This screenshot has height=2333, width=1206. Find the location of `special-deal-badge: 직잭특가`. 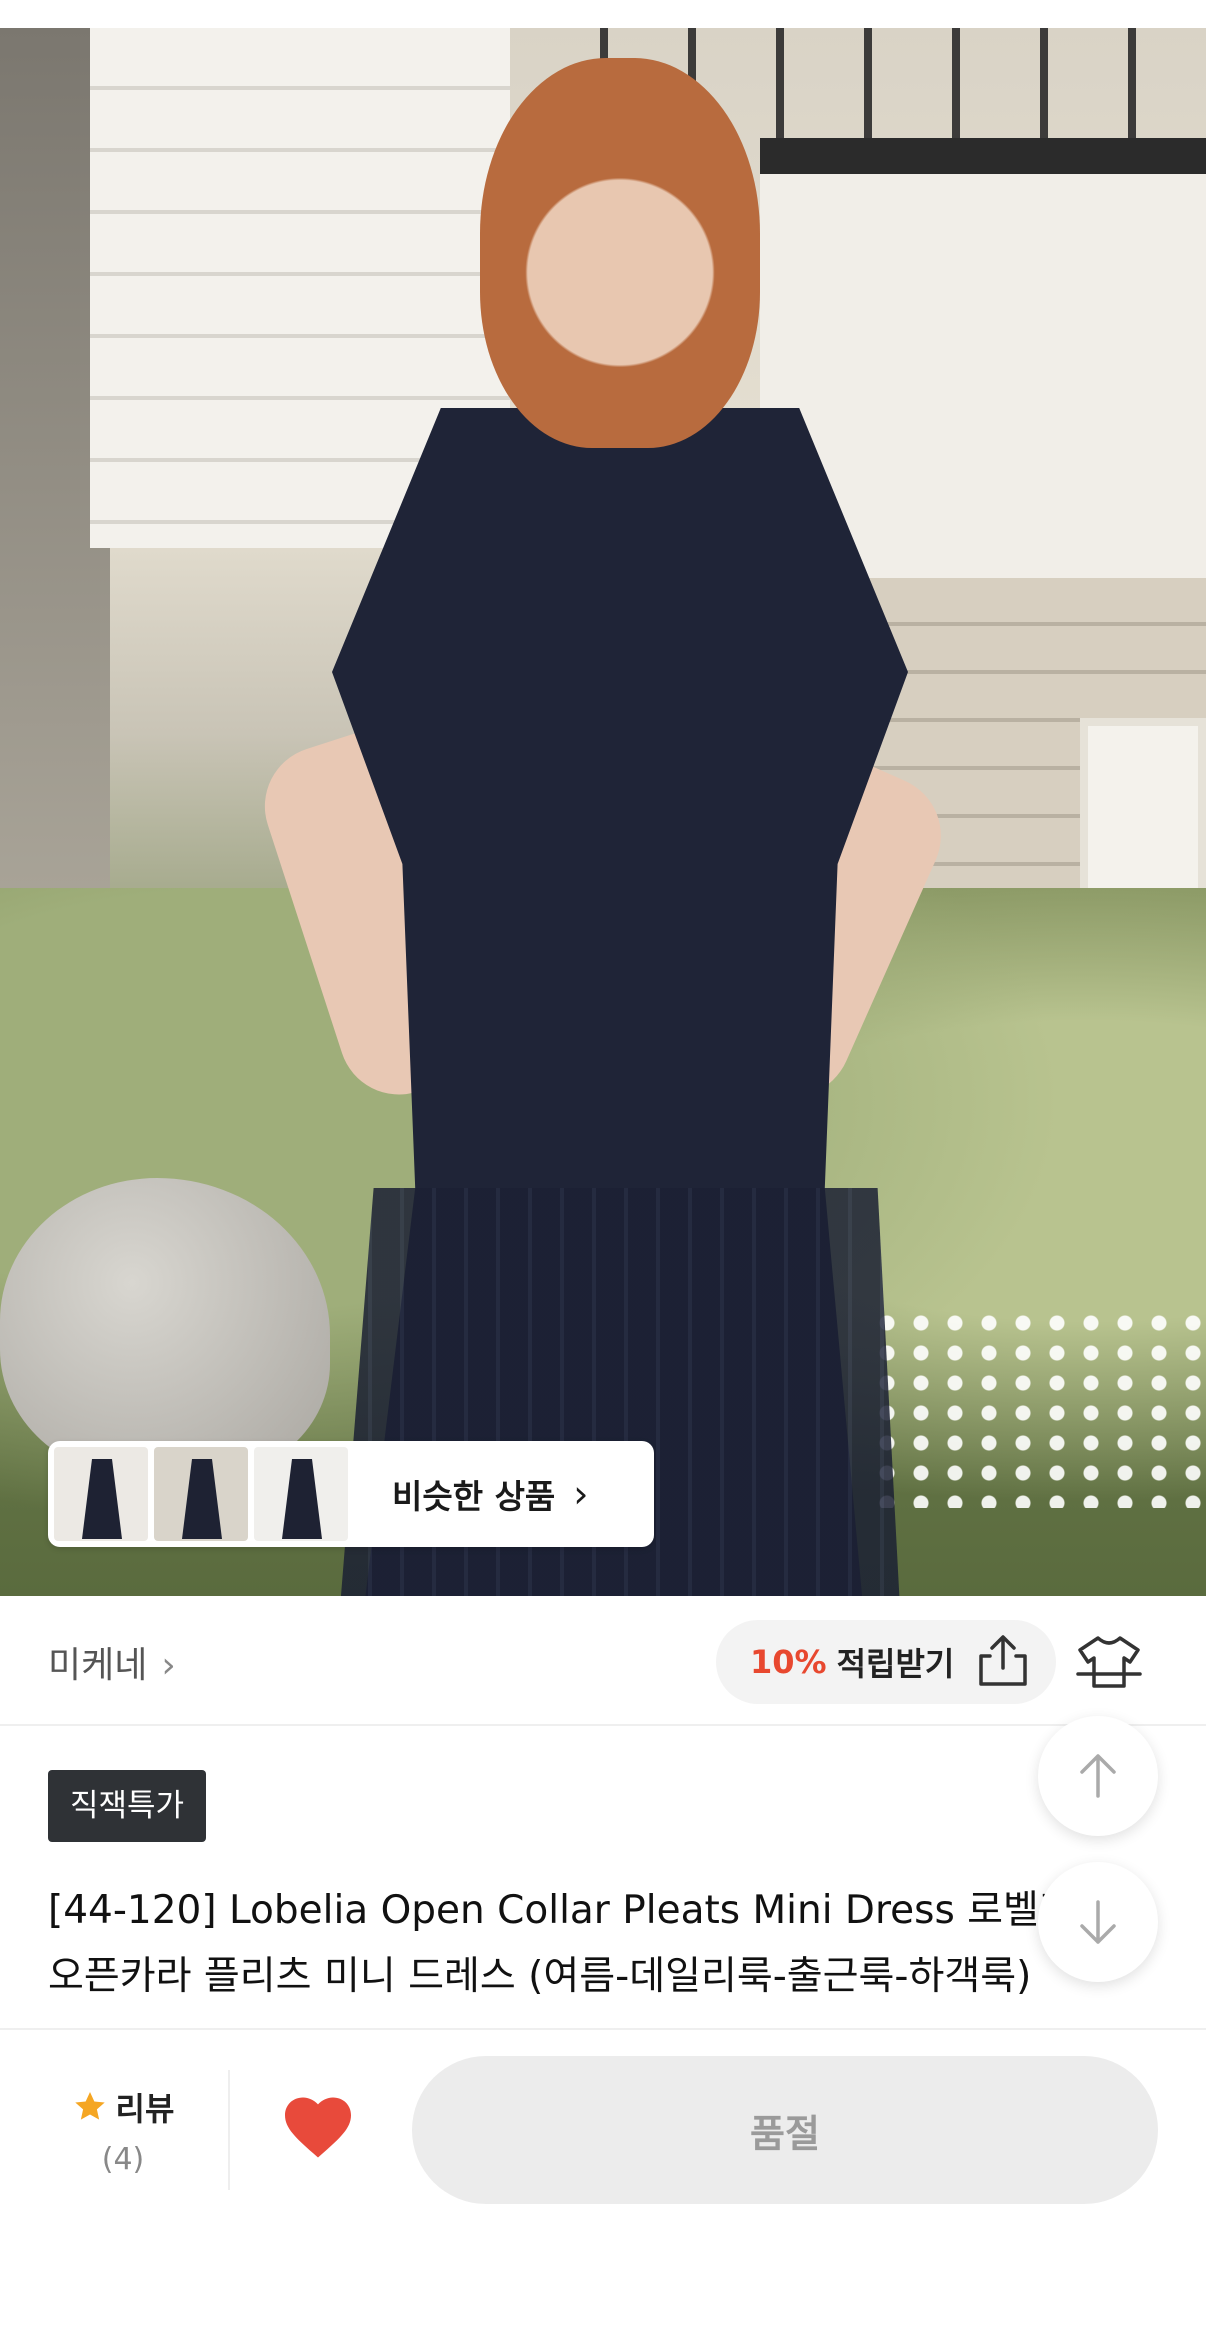

special-deal-badge: 직잭특가 is located at coordinates (127, 1806).